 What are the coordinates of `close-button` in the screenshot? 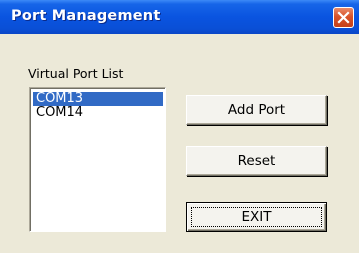 It's located at (343, 17).